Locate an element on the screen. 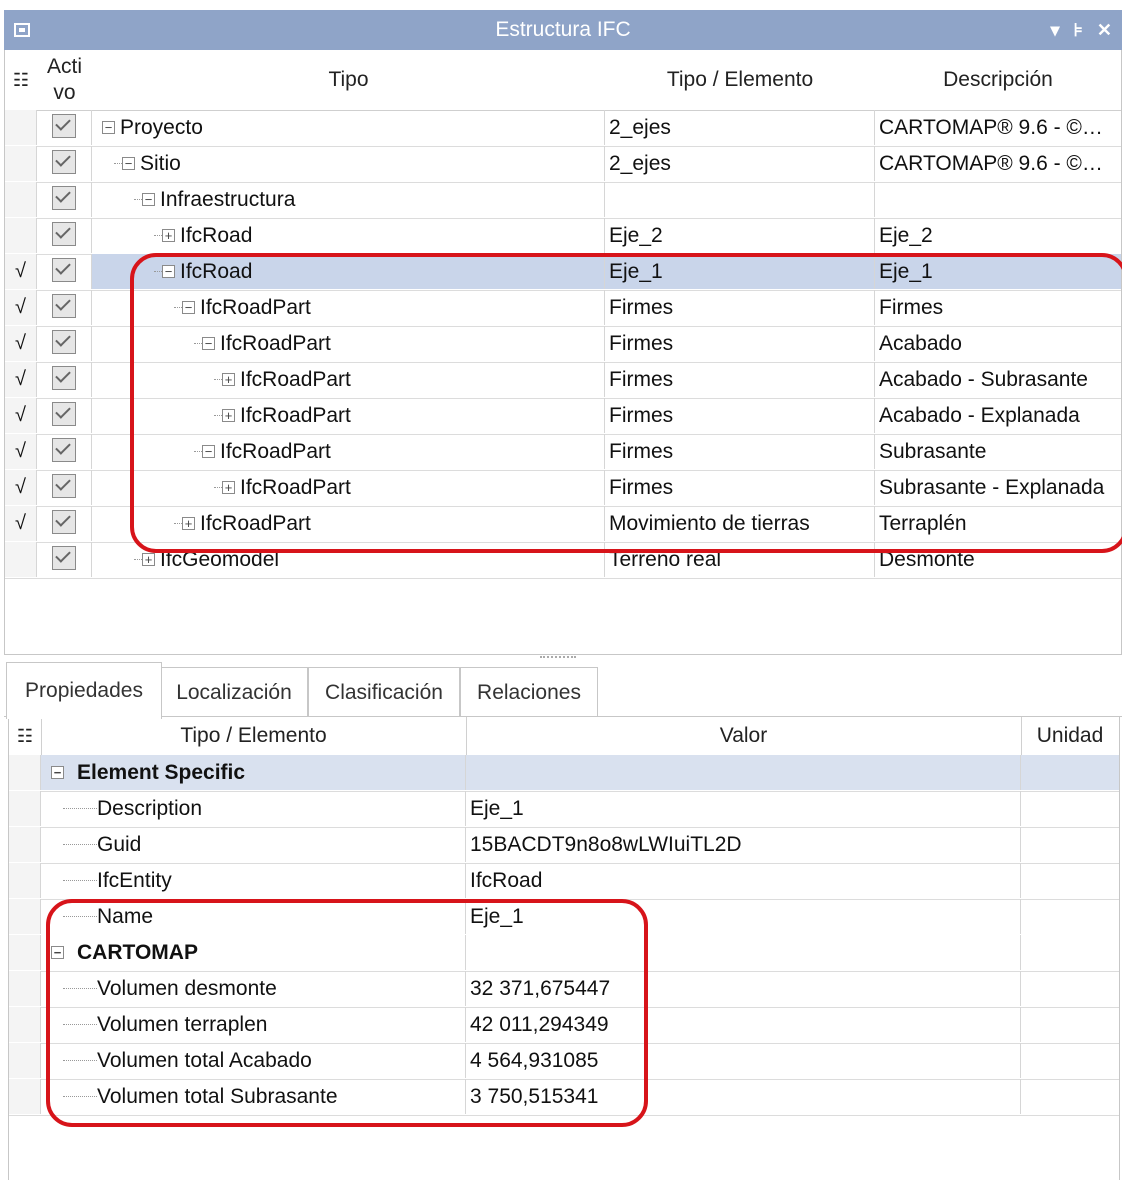 This screenshot has width=1122, height=1180. tree-row: √ + IfcRoadPart Firmes Acabado - Explanada is located at coordinates (563, 416).